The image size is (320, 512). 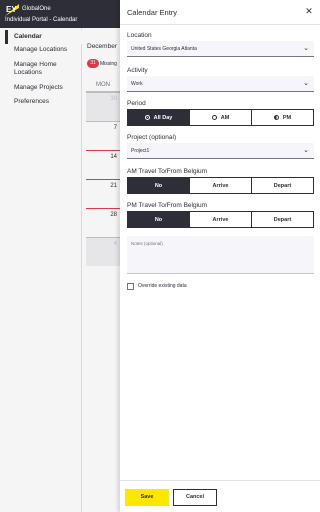 I want to click on period-toggle: All Day AM PM, so click(x=220, y=117).